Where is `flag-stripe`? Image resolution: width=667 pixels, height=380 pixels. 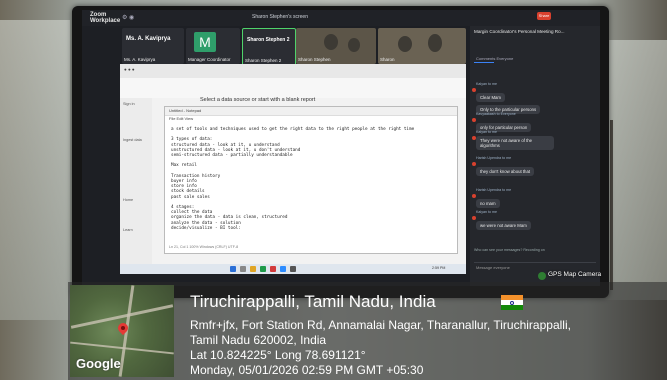
flag-stripe is located at coordinates (512, 307).